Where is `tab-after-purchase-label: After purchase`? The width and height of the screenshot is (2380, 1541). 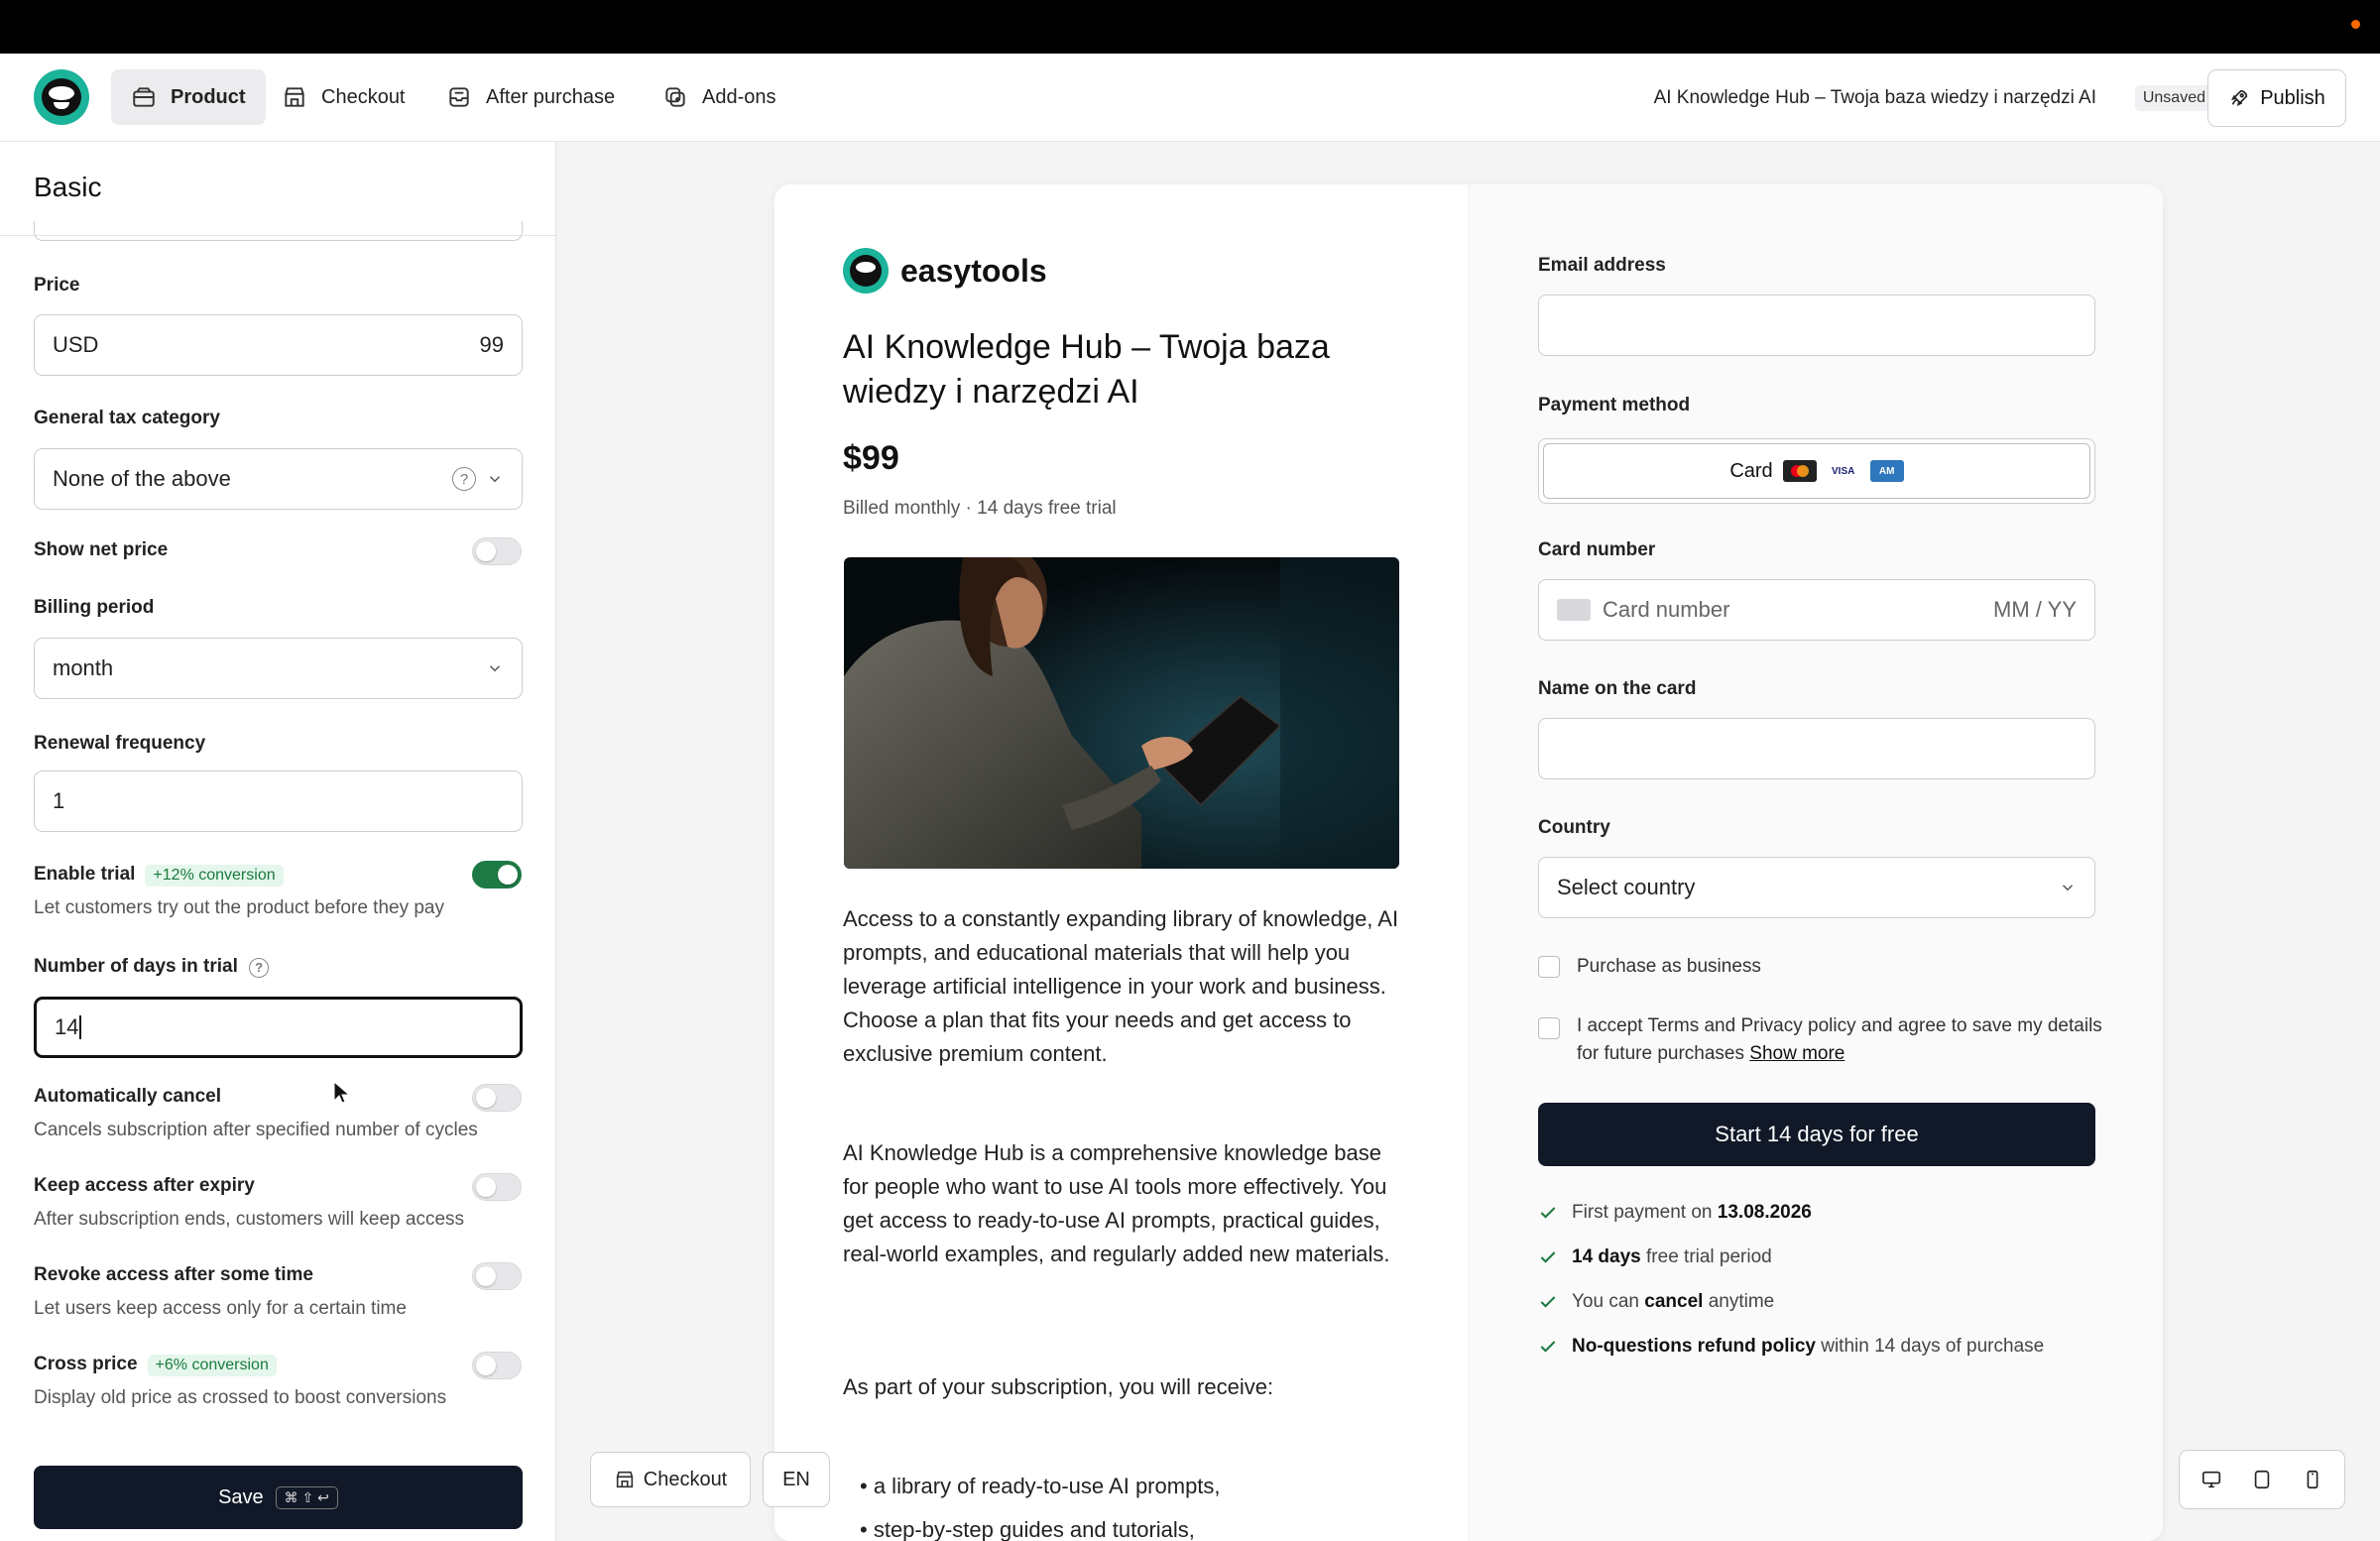 tab-after-purchase-label: After purchase is located at coordinates (551, 96).